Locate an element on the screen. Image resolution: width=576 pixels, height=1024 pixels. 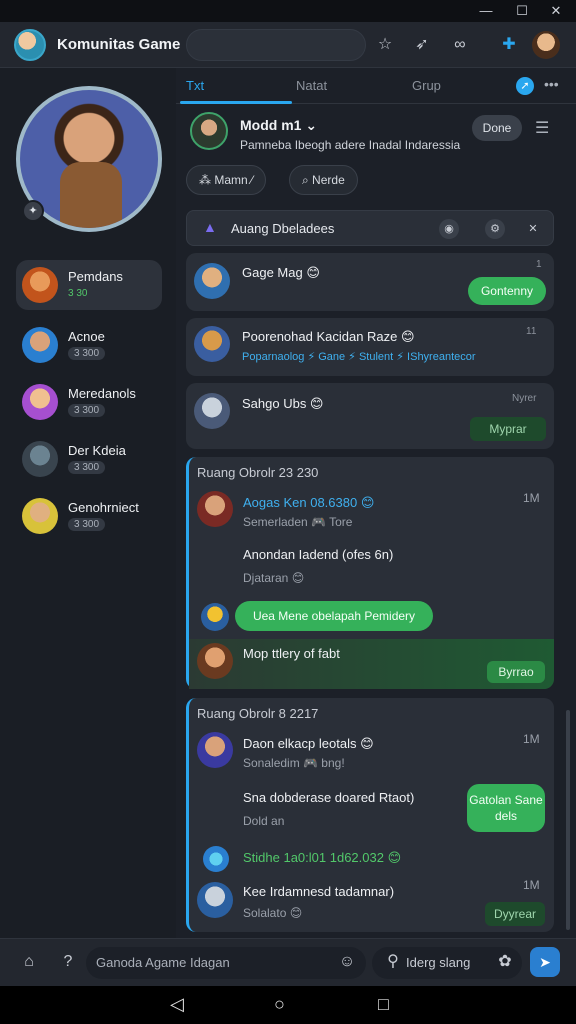
app-logo is located at coordinates (30, 45).